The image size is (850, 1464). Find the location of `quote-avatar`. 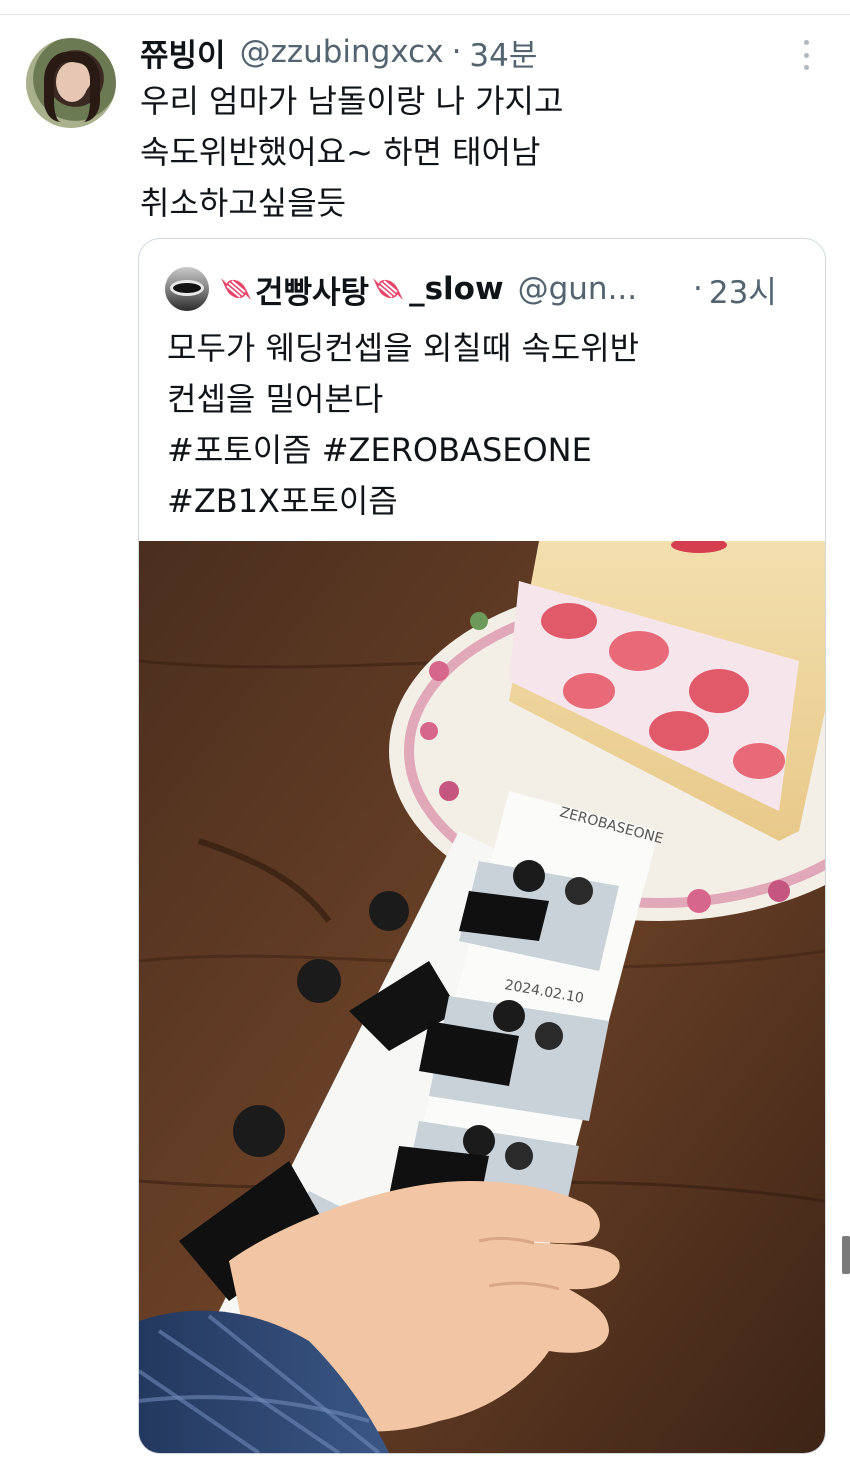

quote-avatar is located at coordinates (187, 289).